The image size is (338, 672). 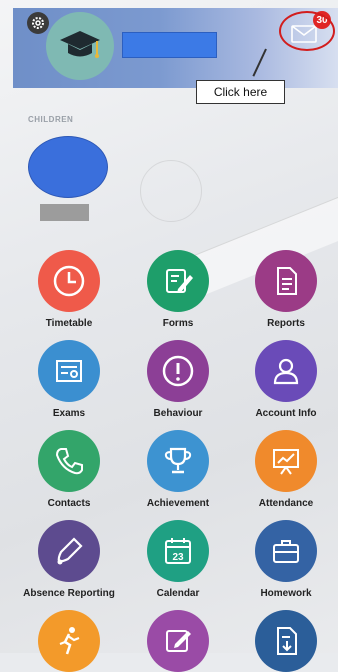 What do you see at coordinates (51, 119) in the screenshot?
I see `children-section-label: CHILDREN` at bounding box center [51, 119].